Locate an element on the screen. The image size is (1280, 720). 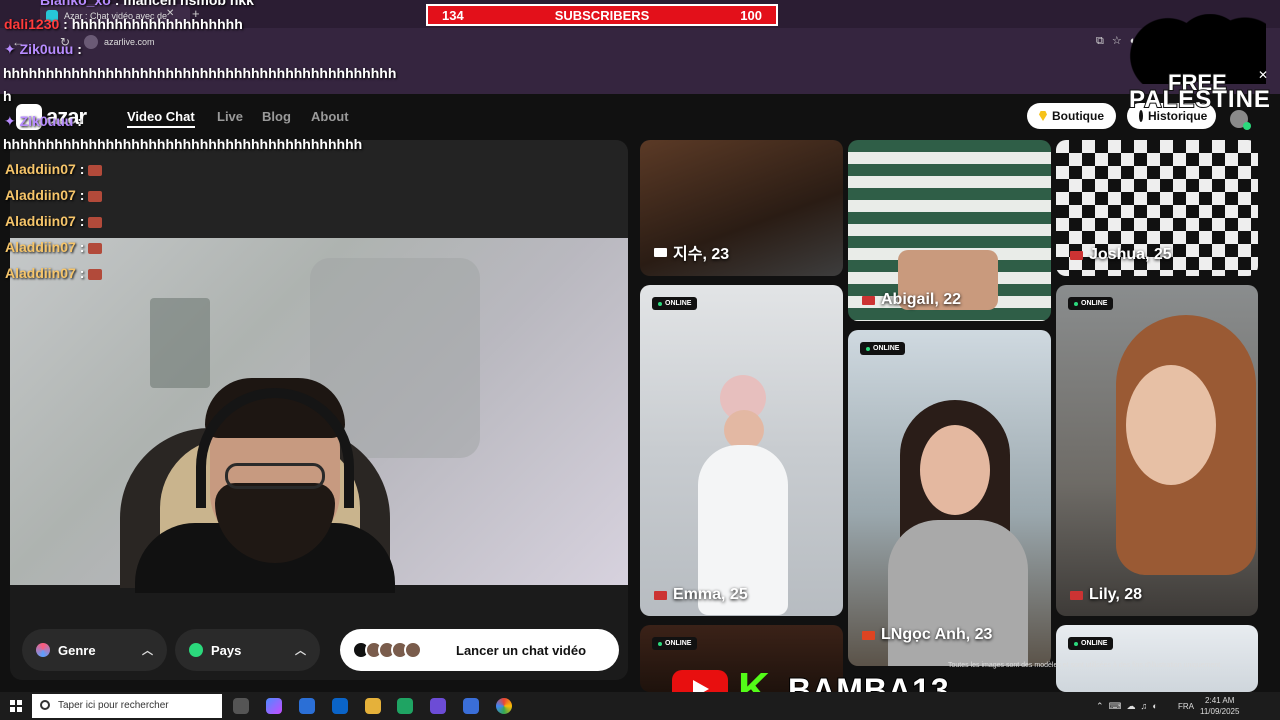
nav-about: About is located at coordinates (330, 116).